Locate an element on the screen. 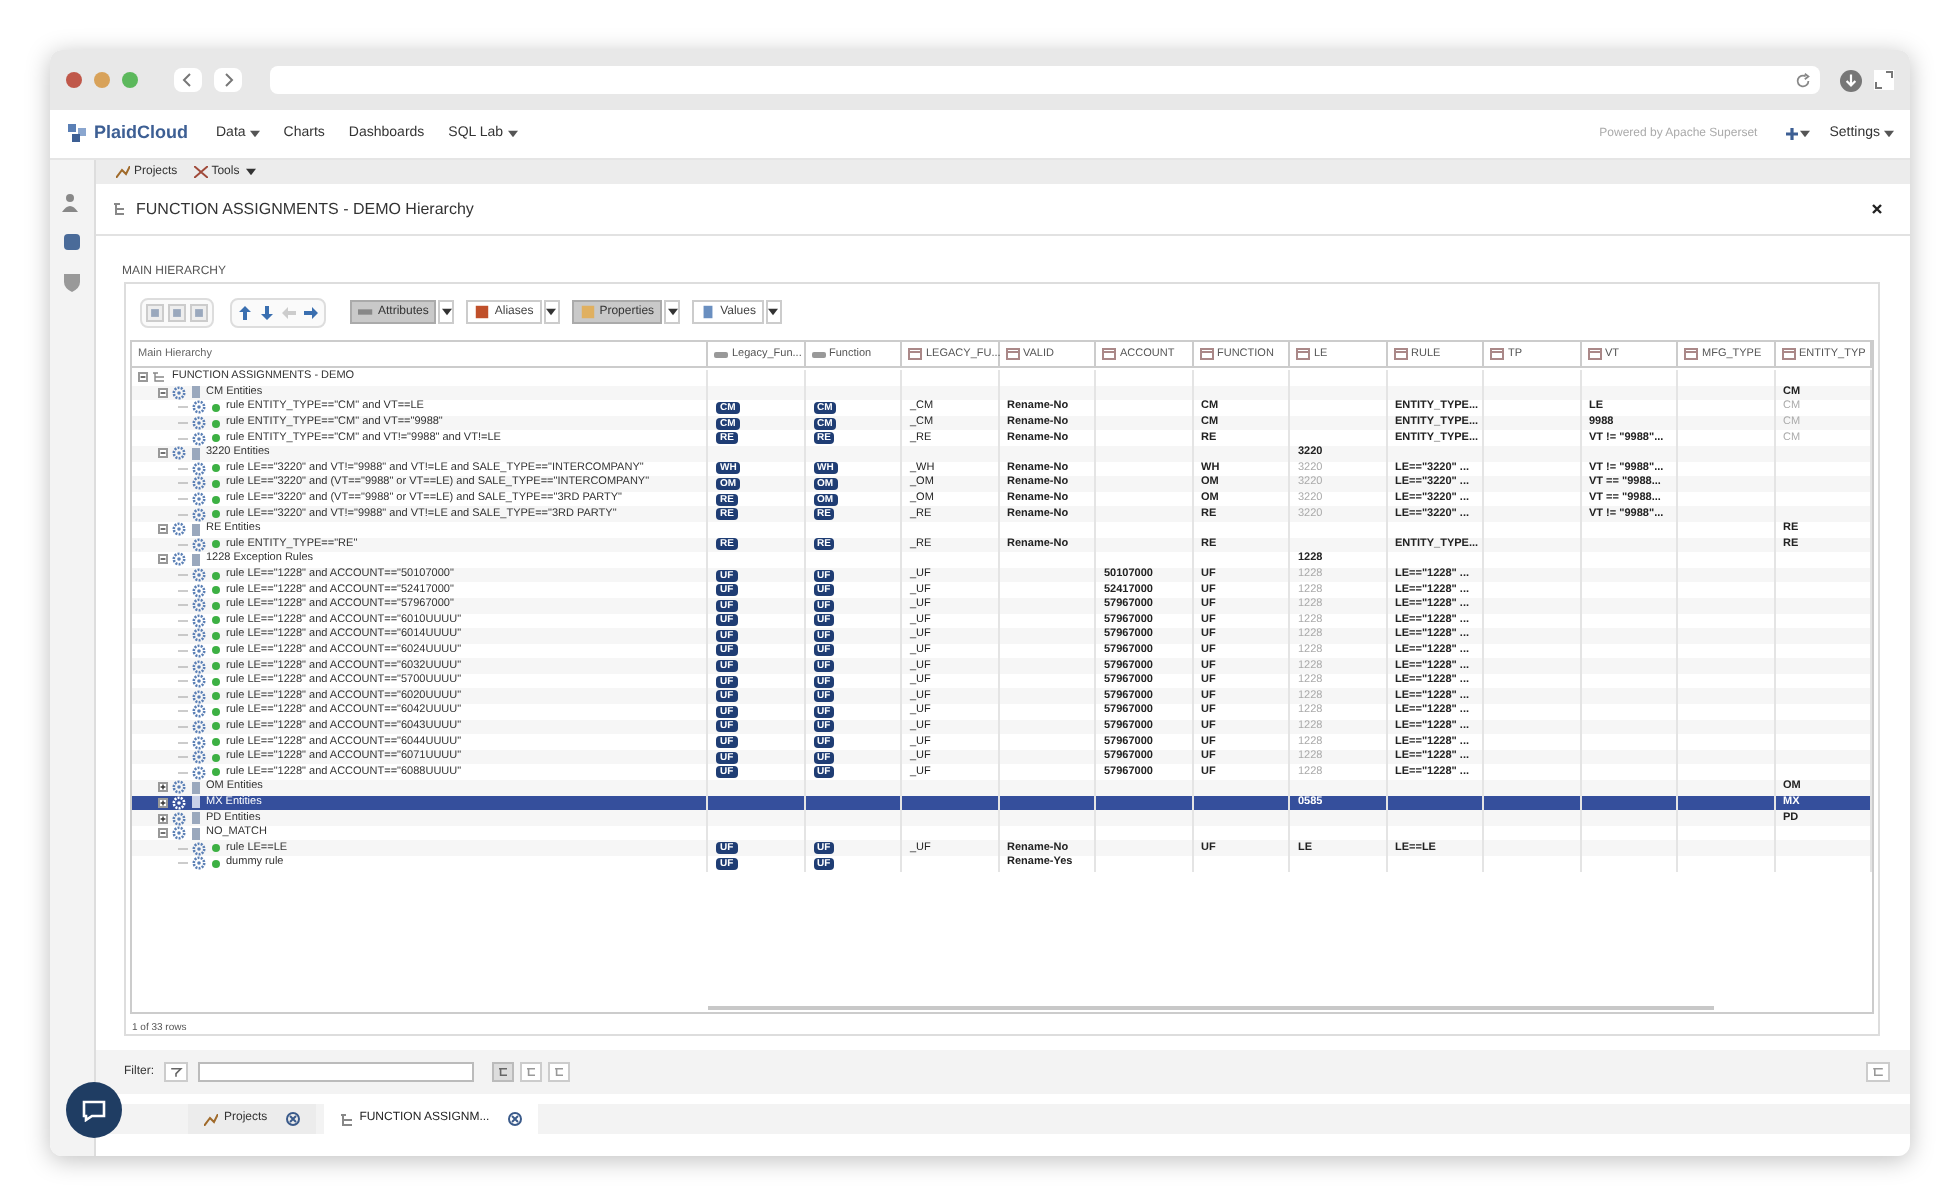 This screenshot has width=1960, height=1204. reload-icon is located at coordinates (1803, 80).